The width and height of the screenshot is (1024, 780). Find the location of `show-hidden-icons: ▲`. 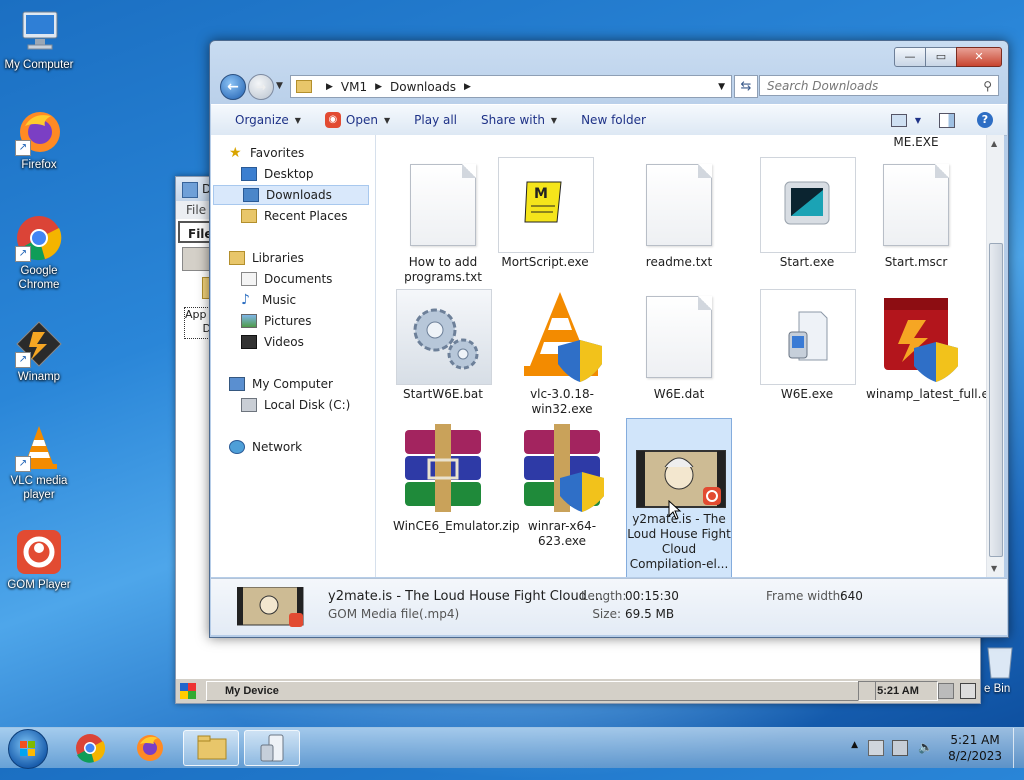

show-hidden-icons: ▲ is located at coordinates (854, 745).